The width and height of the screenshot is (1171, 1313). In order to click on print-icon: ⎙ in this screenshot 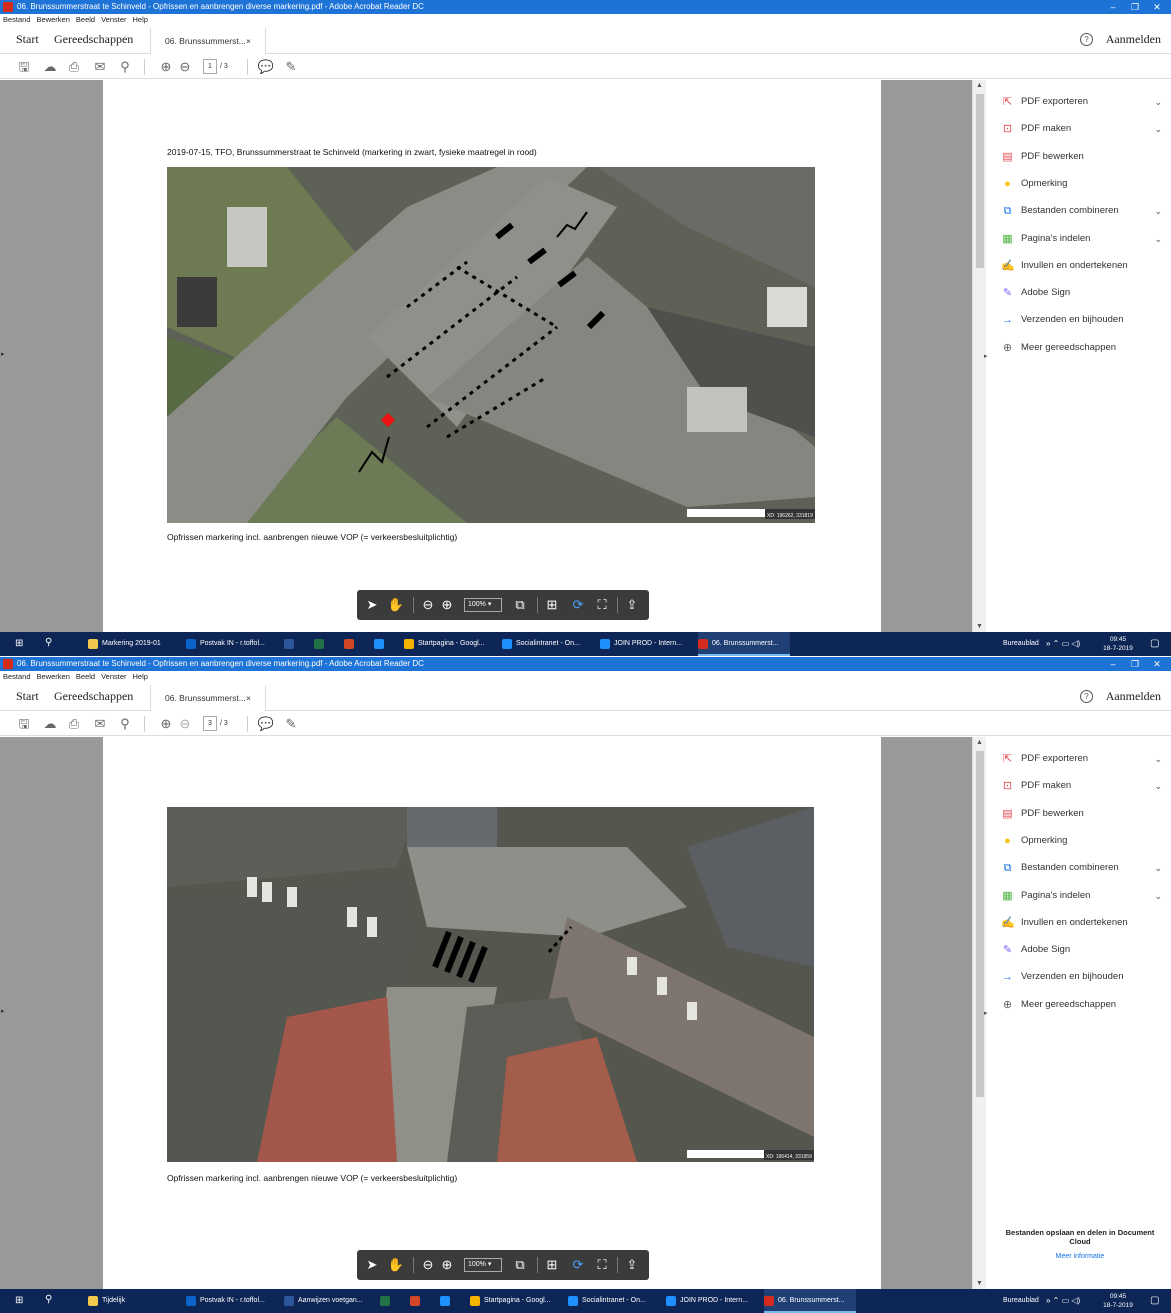, I will do `click(74, 67)`.